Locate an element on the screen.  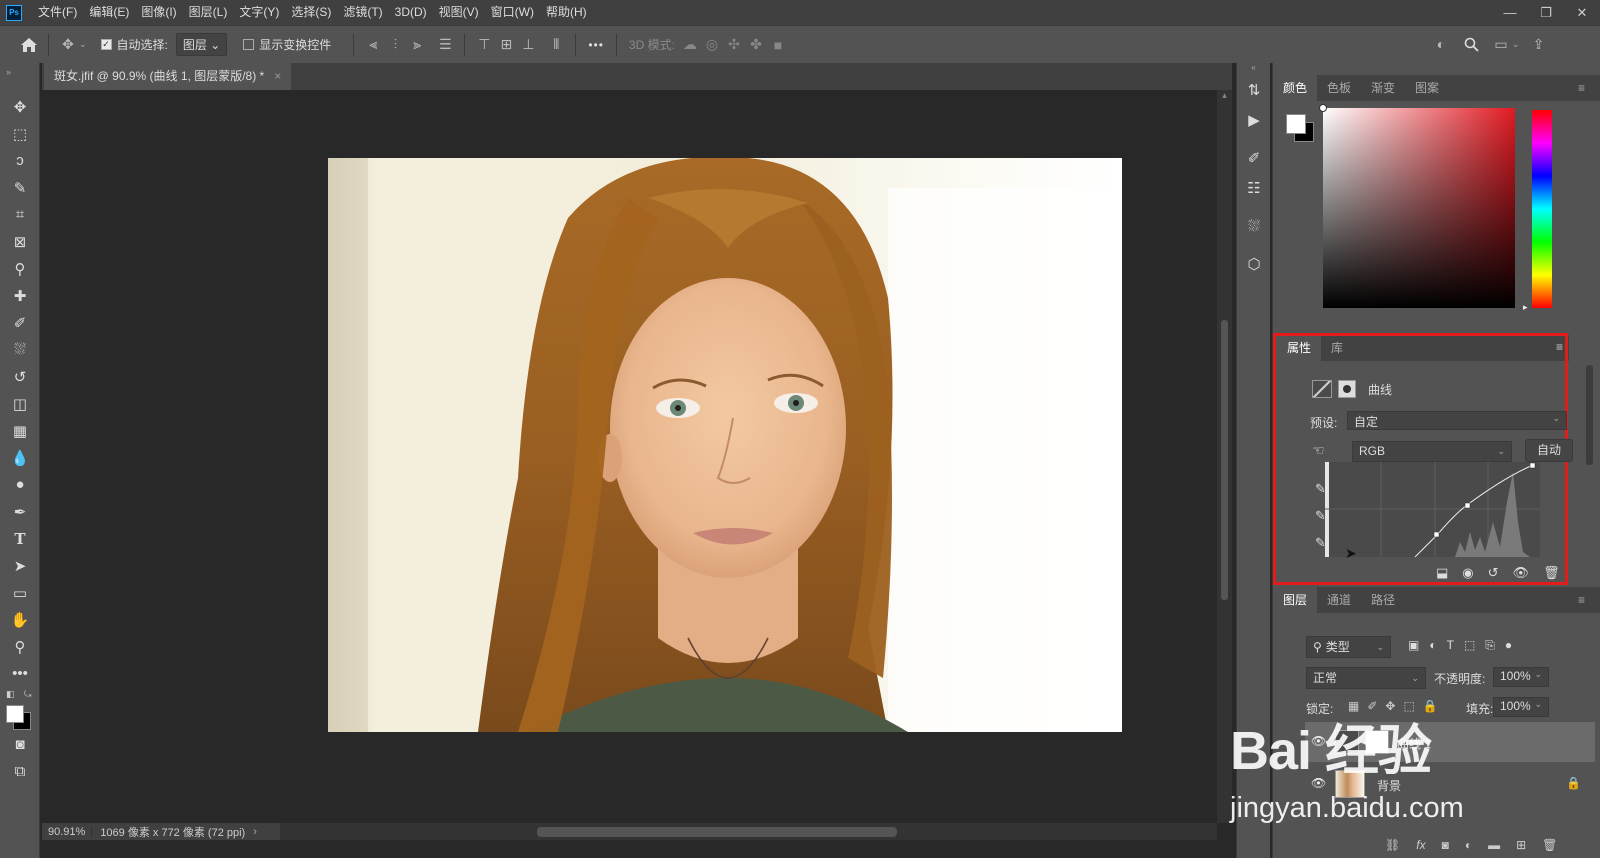
fx-icon: fx is located at coordinates (1420, 845).